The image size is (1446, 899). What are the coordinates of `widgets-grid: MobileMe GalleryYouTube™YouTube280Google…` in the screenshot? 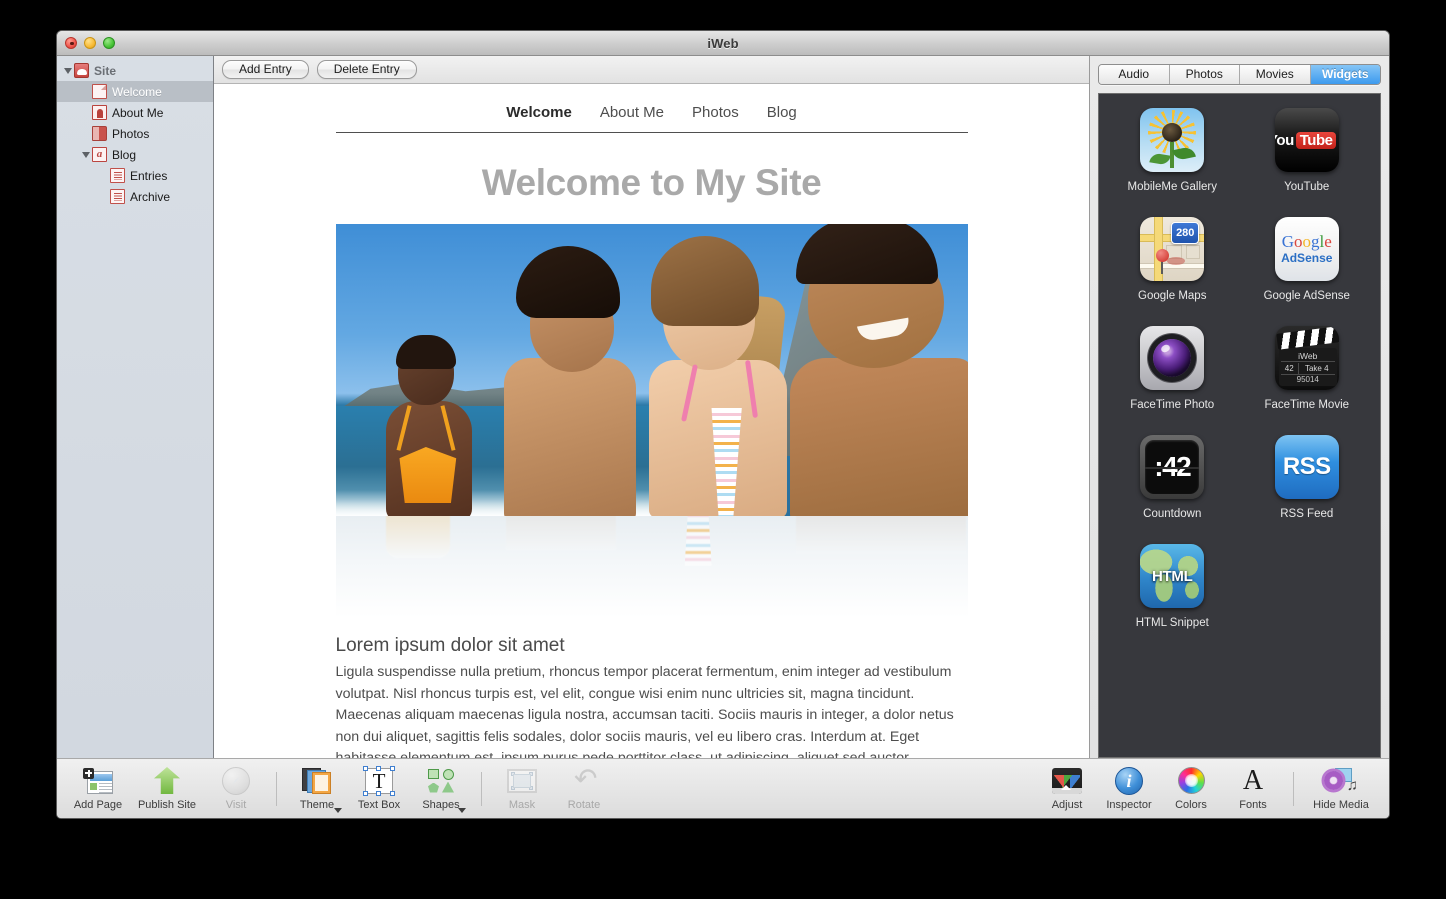 It's located at (1239, 425).